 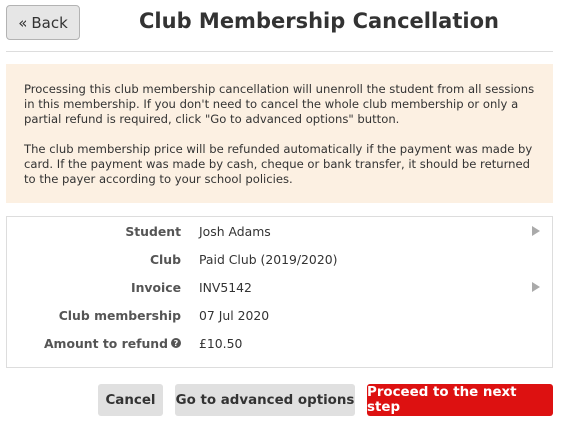 What do you see at coordinates (279, 287) in the screenshot?
I see `detail-row-invoice: Invoice INV5142` at bounding box center [279, 287].